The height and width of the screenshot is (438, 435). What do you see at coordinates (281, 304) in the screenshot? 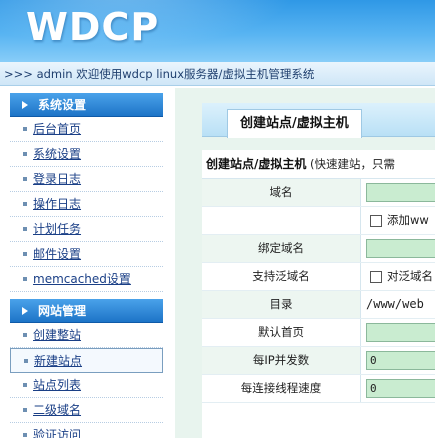
I see `directory-label: 目录` at bounding box center [281, 304].